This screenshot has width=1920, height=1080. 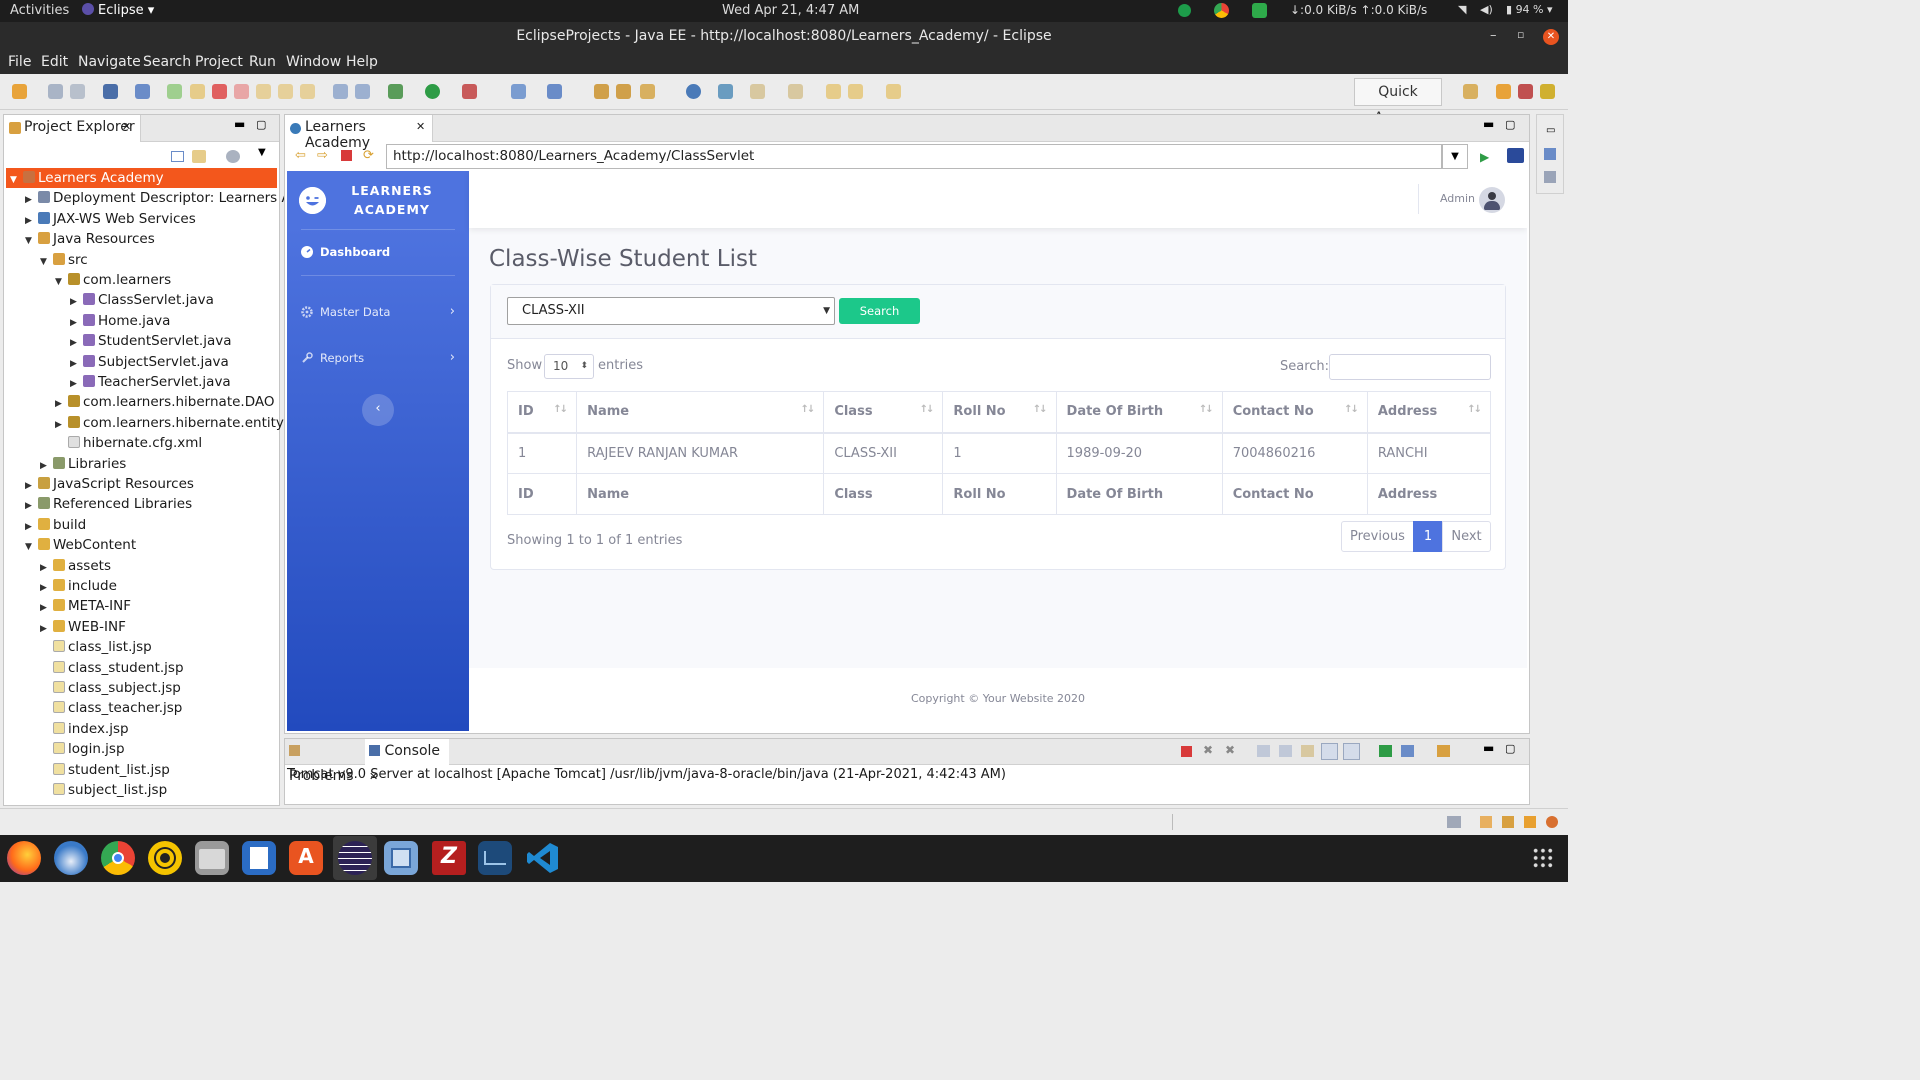 What do you see at coordinates (1486, 9) in the screenshot?
I see `volume-icon: ◀)` at bounding box center [1486, 9].